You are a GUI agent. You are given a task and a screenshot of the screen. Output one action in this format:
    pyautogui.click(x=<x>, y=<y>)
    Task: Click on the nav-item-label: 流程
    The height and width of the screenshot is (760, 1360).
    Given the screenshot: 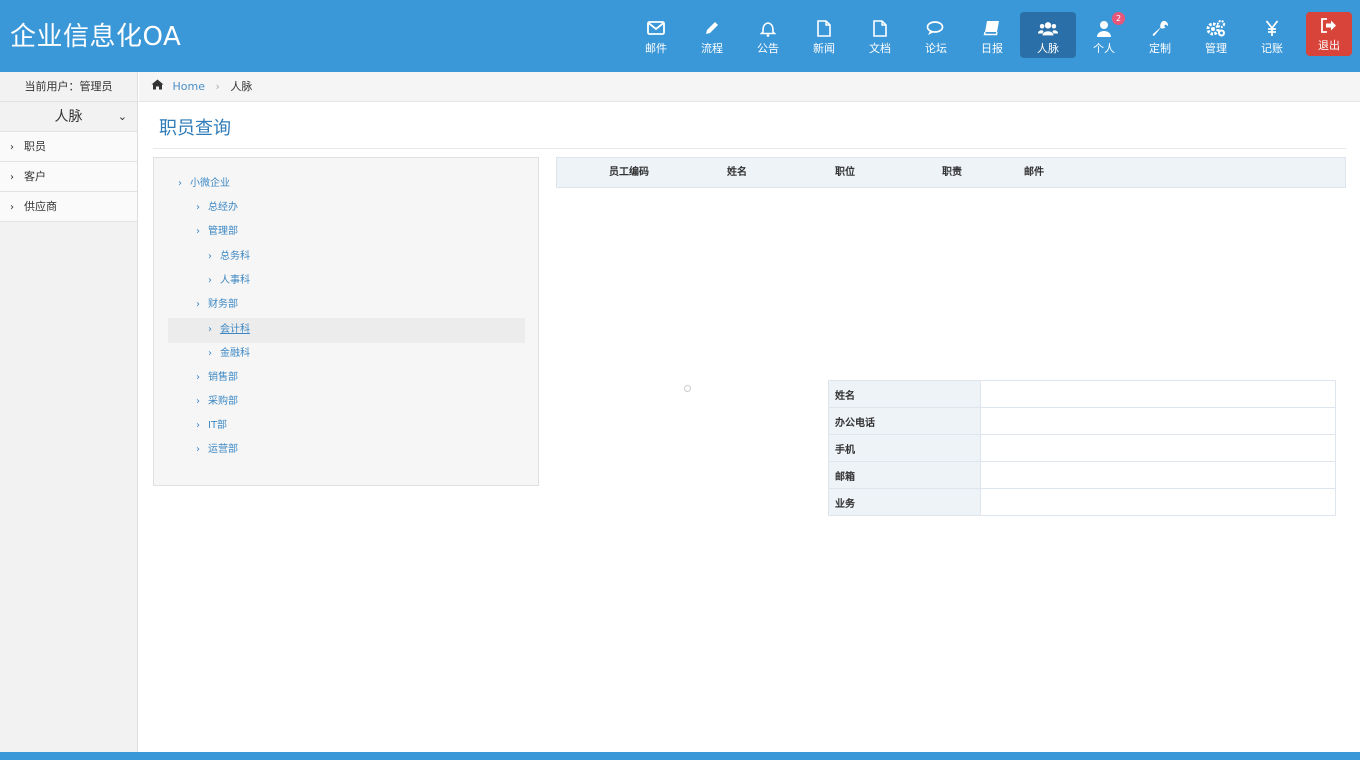 What is the action you would take?
    pyautogui.click(x=712, y=48)
    